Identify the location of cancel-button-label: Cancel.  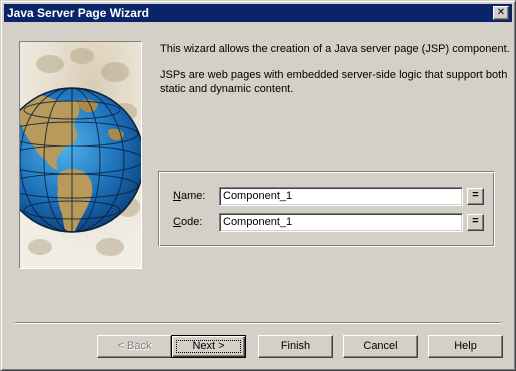
(380, 346).